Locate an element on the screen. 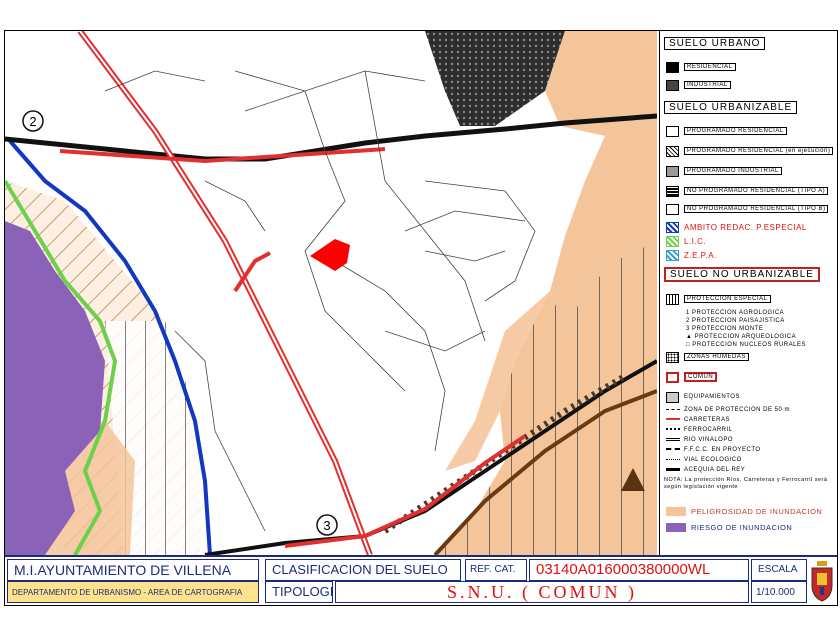  legend-no-urbanizable-title: SUELO NO URBANIZABLE is located at coordinates (742, 274).